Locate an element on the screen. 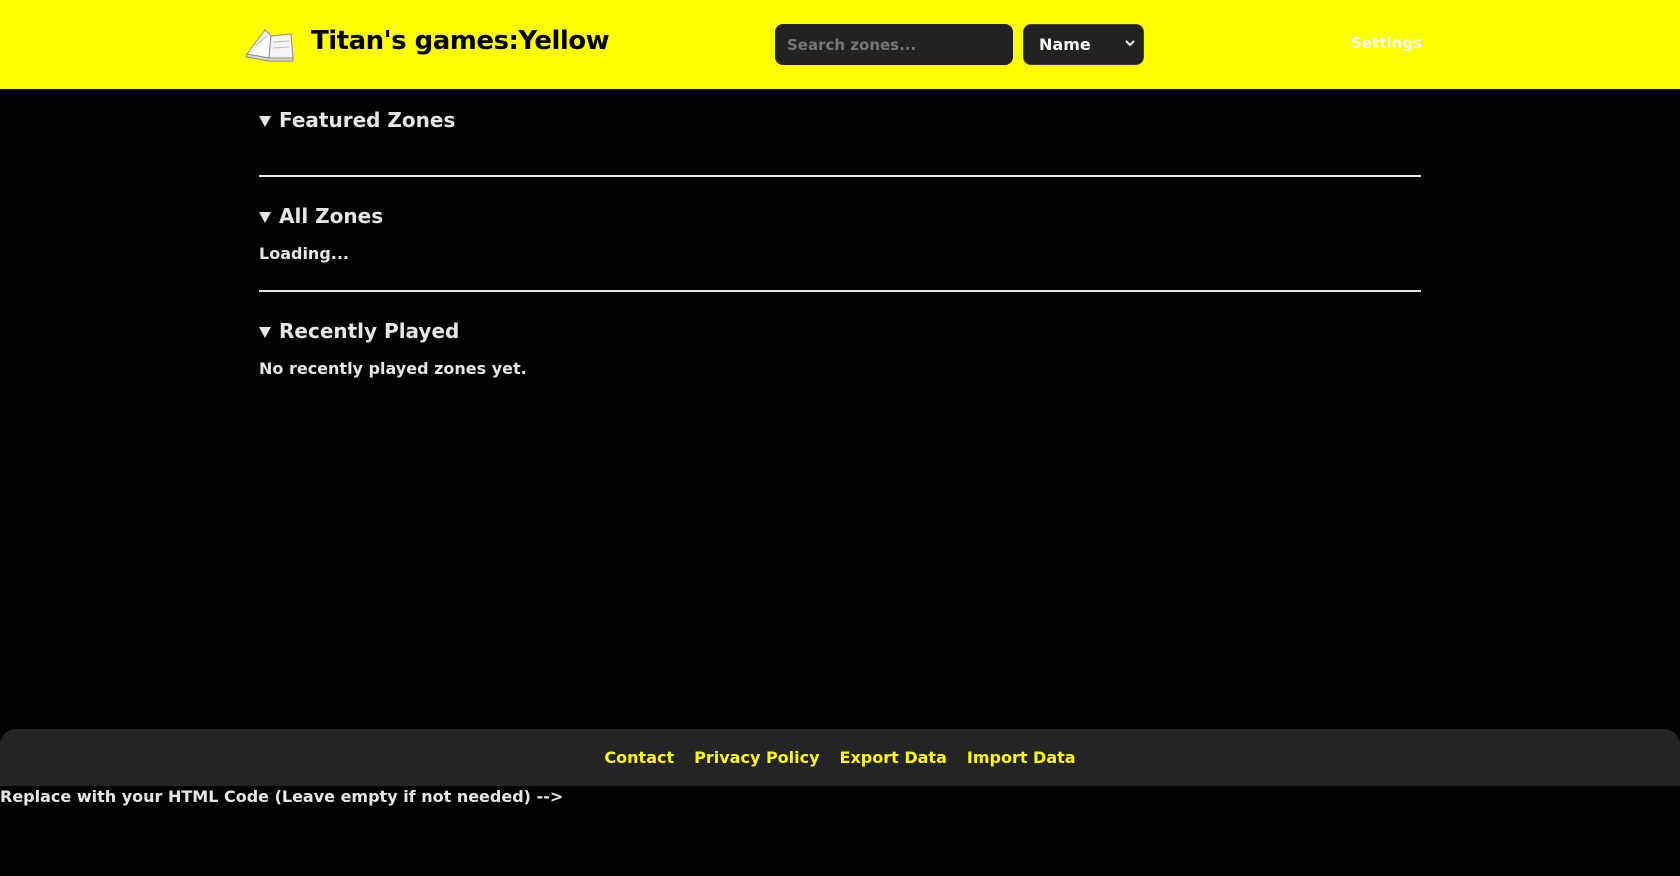 Image resolution: width=1680 pixels, height=876 pixels. sort-select-value: Name is located at coordinates (1065, 44).